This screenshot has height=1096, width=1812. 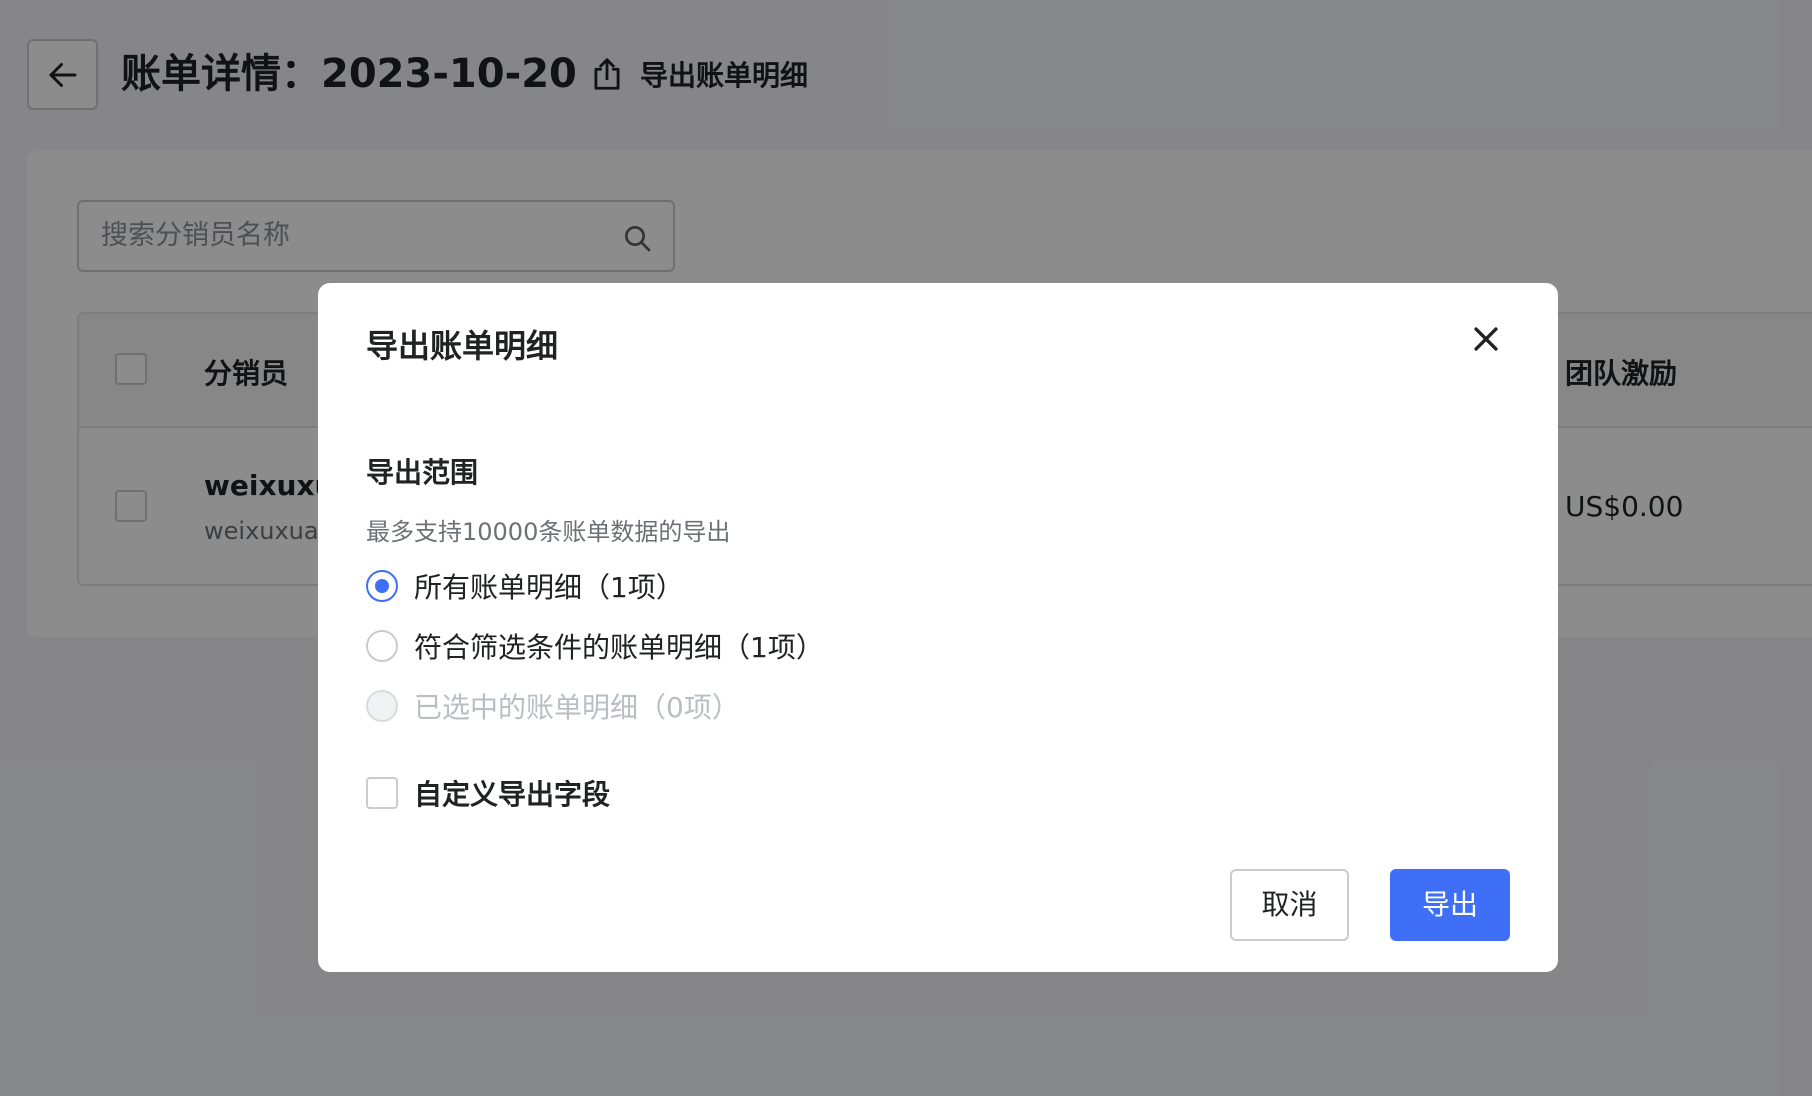 I want to click on radio-button-disabled, so click(x=382, y=706).